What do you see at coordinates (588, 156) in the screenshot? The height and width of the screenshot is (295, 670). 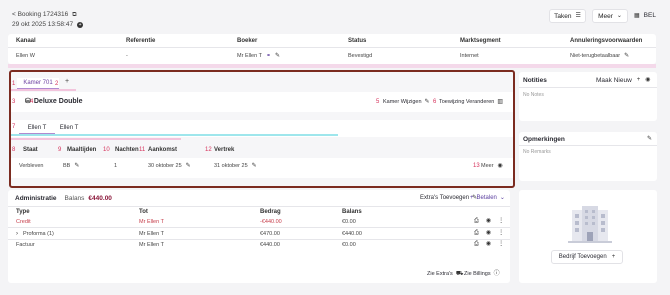 I see `opmerkingen-card: Opmerkingen ✎ No Remarks` at bounding box center [588, 156].